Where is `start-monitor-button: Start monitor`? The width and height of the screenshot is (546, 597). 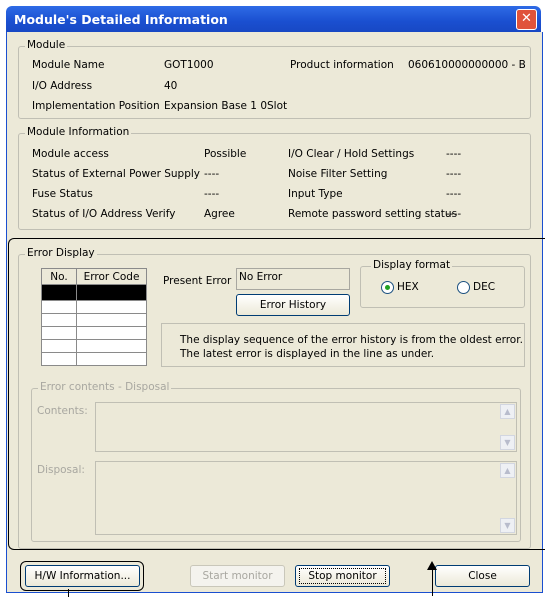
start-monitor-button: Start monitor is located at coordinates (237, 576).